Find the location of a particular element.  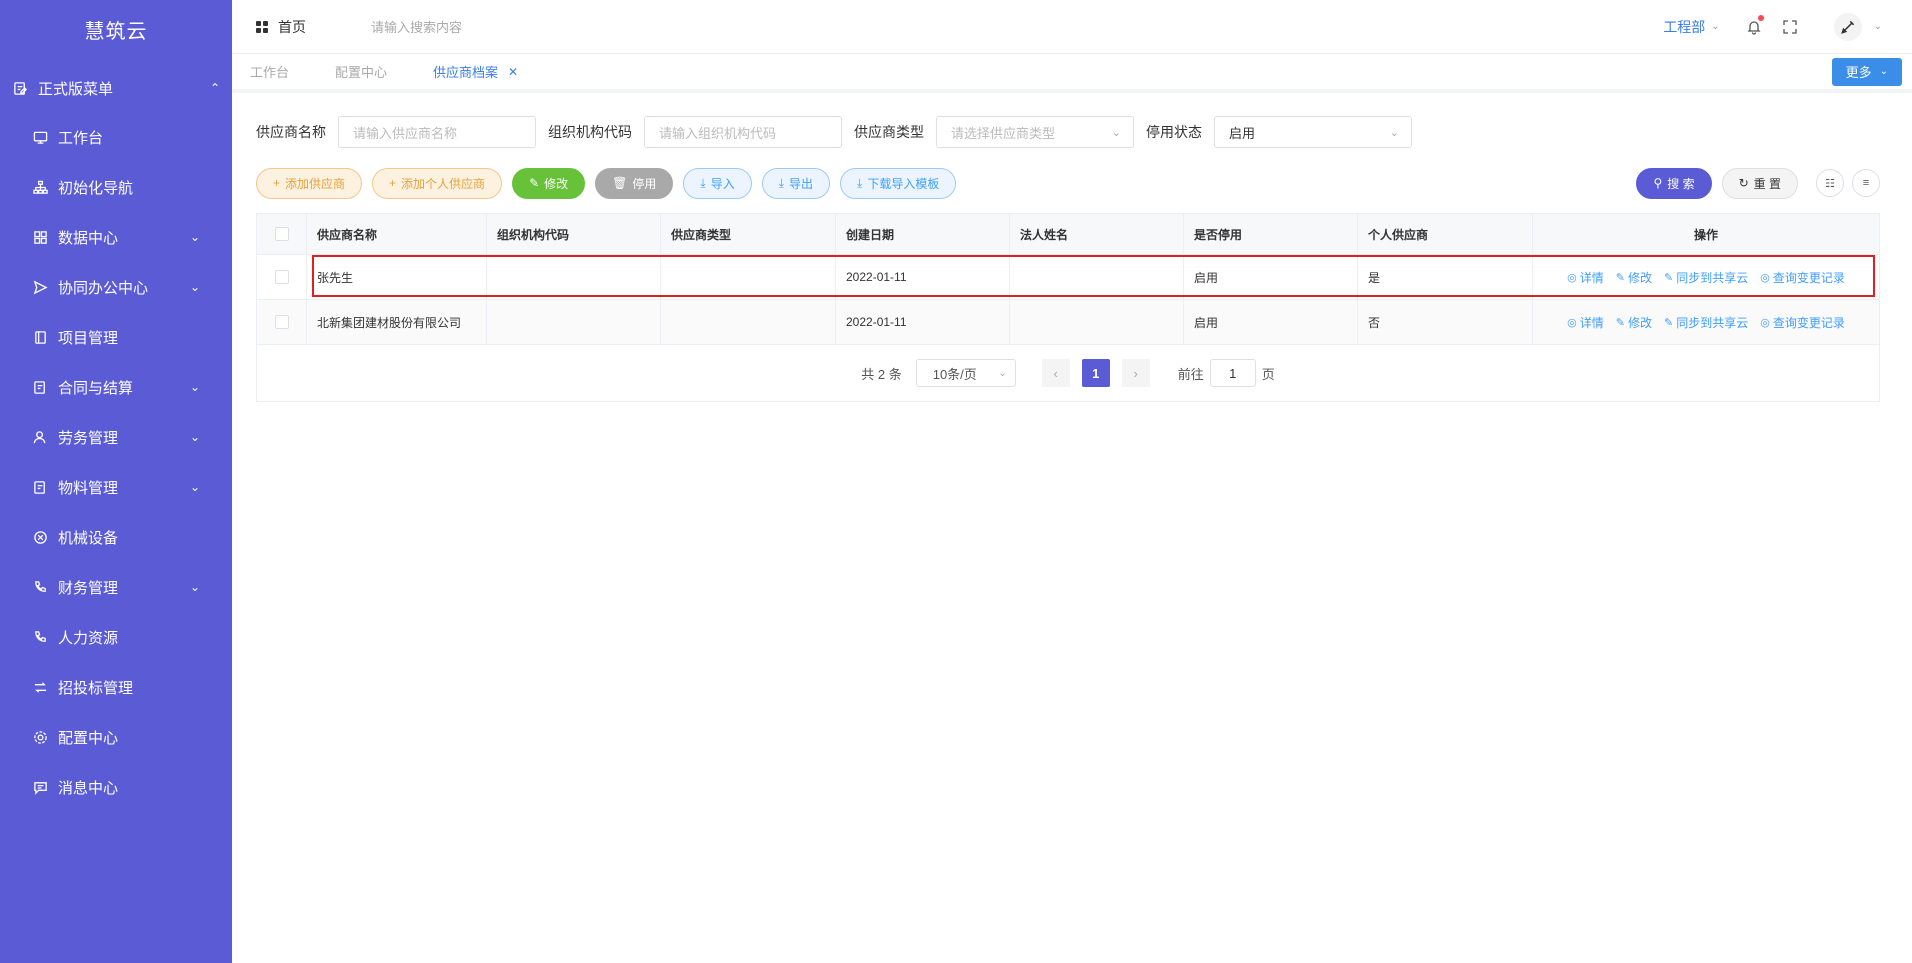

download-template-button: ⤓ 下载导入模板 is located at coordinates (898, 183).